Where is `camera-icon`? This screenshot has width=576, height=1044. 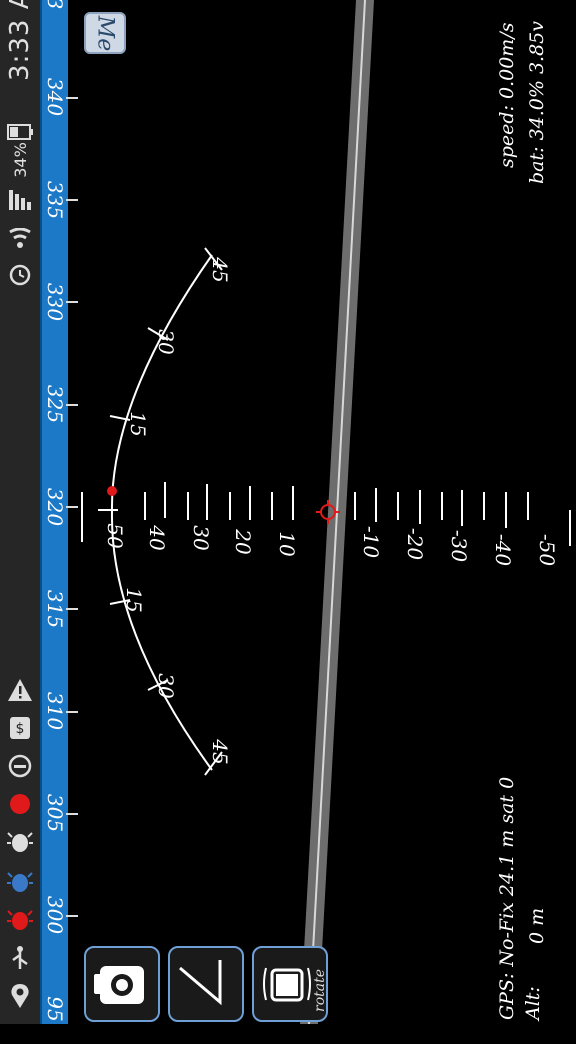
camera-icon is located at coordinates (119, 985).